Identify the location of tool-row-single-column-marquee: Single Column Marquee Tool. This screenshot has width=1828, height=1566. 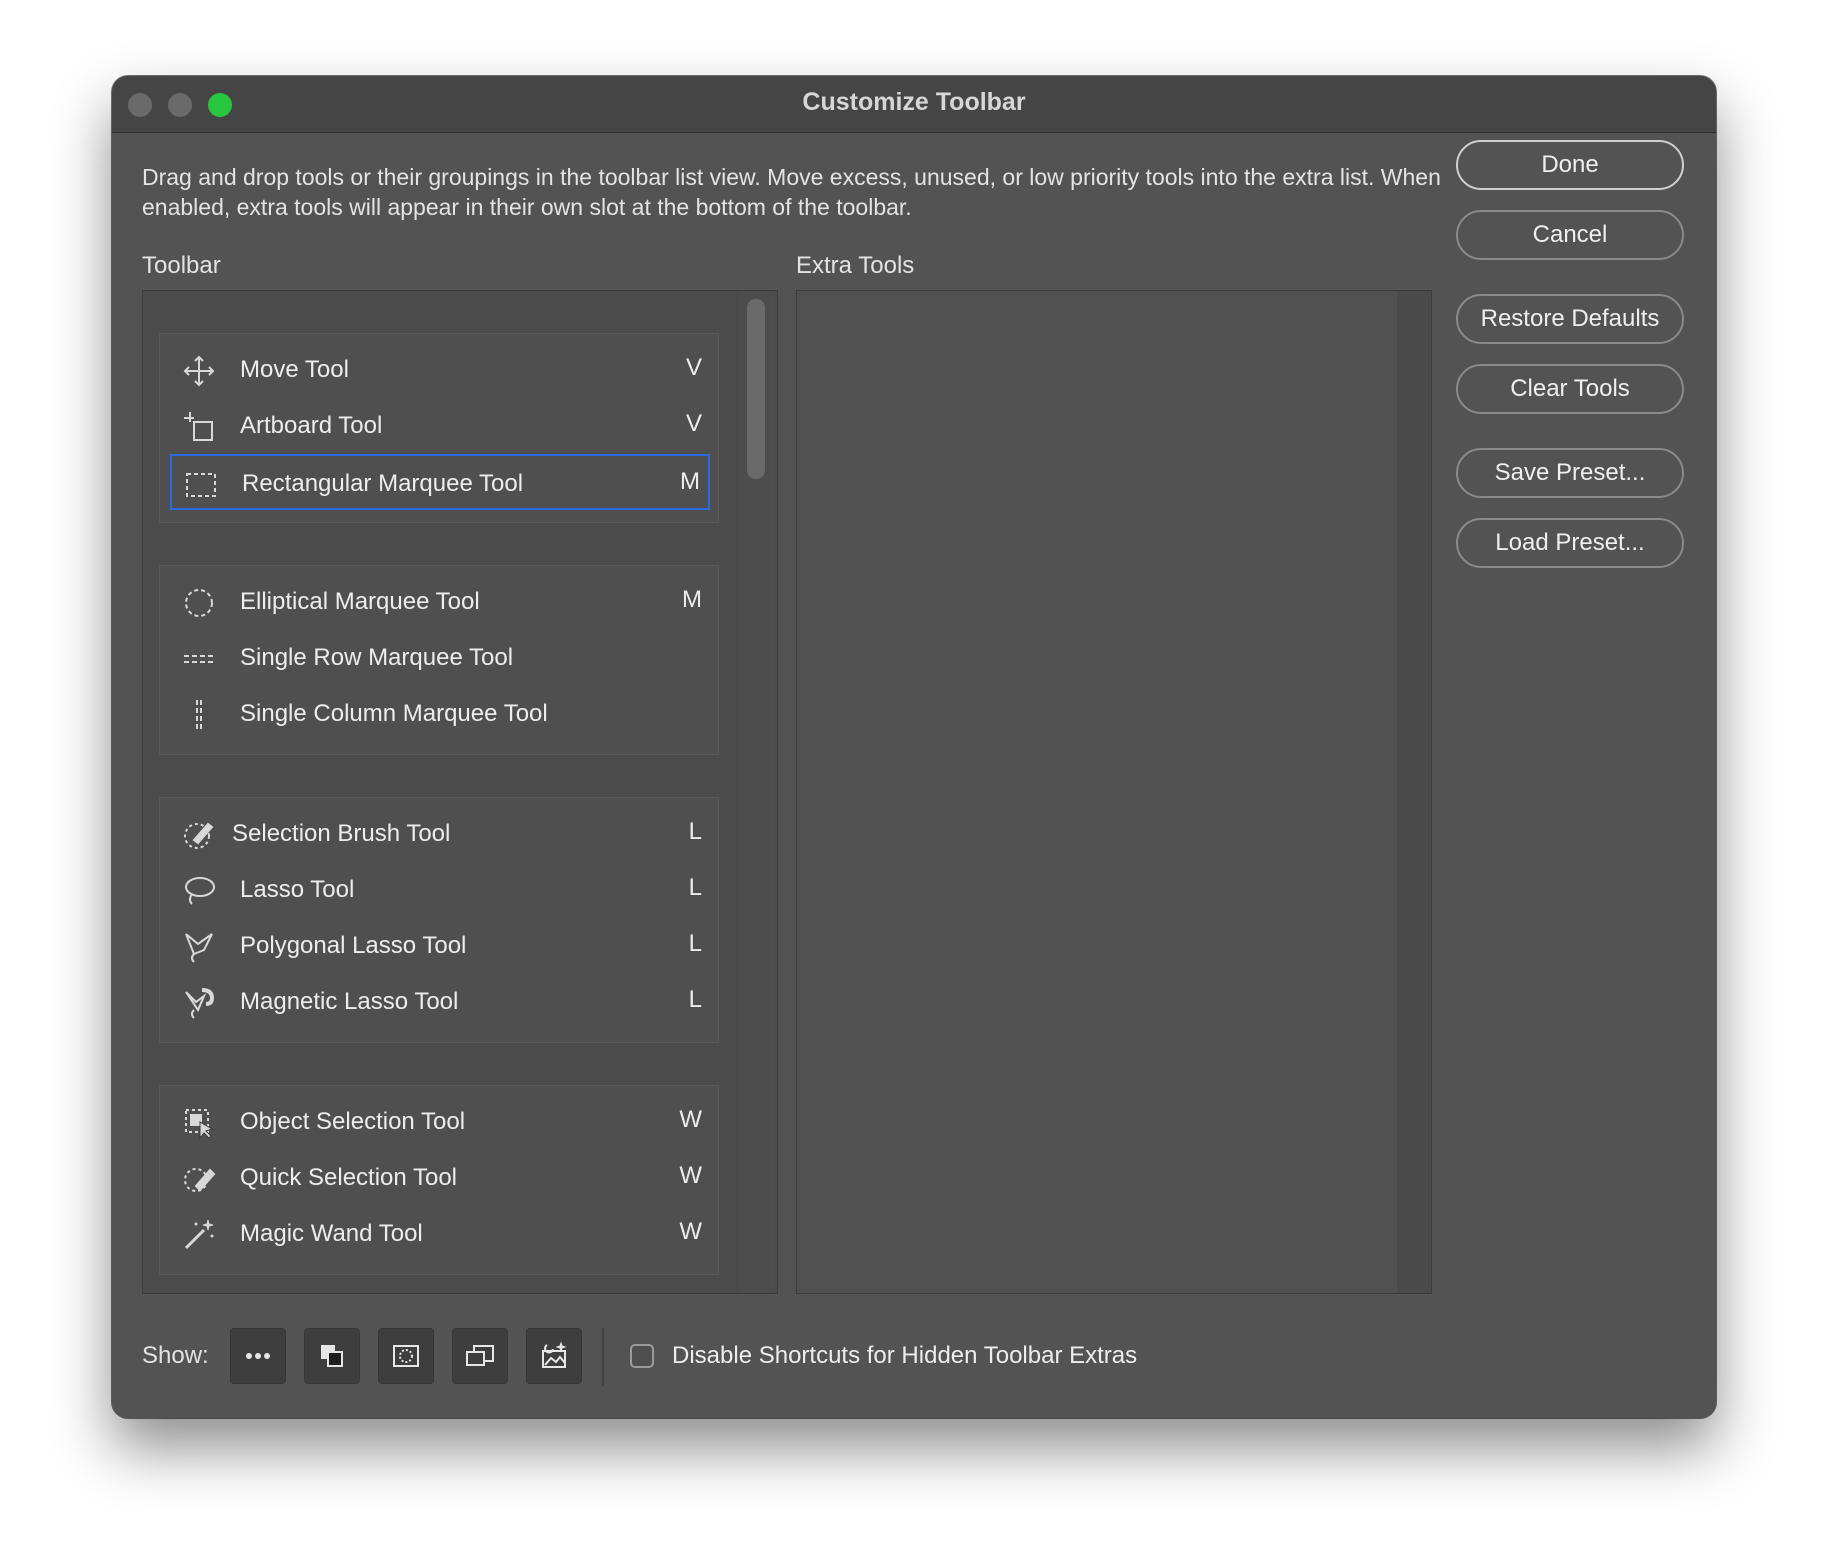
(440, 714).